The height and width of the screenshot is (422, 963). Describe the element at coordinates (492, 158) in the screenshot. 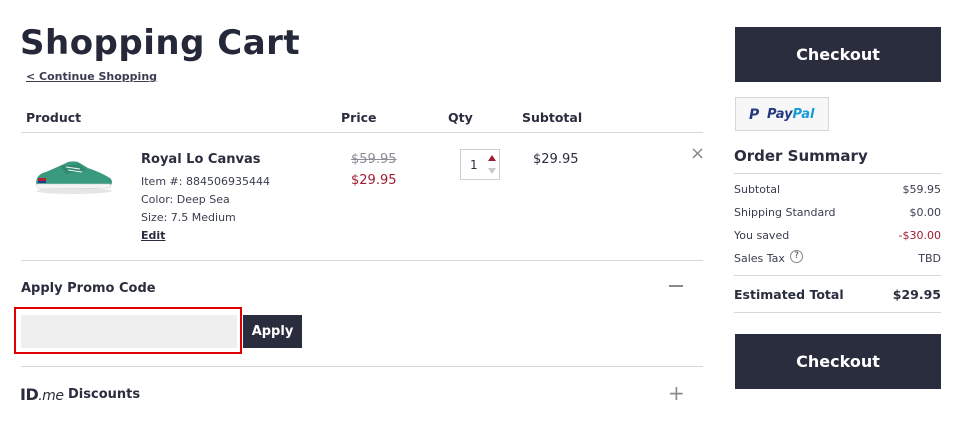

I see `quantity-increase-icon` at that location.